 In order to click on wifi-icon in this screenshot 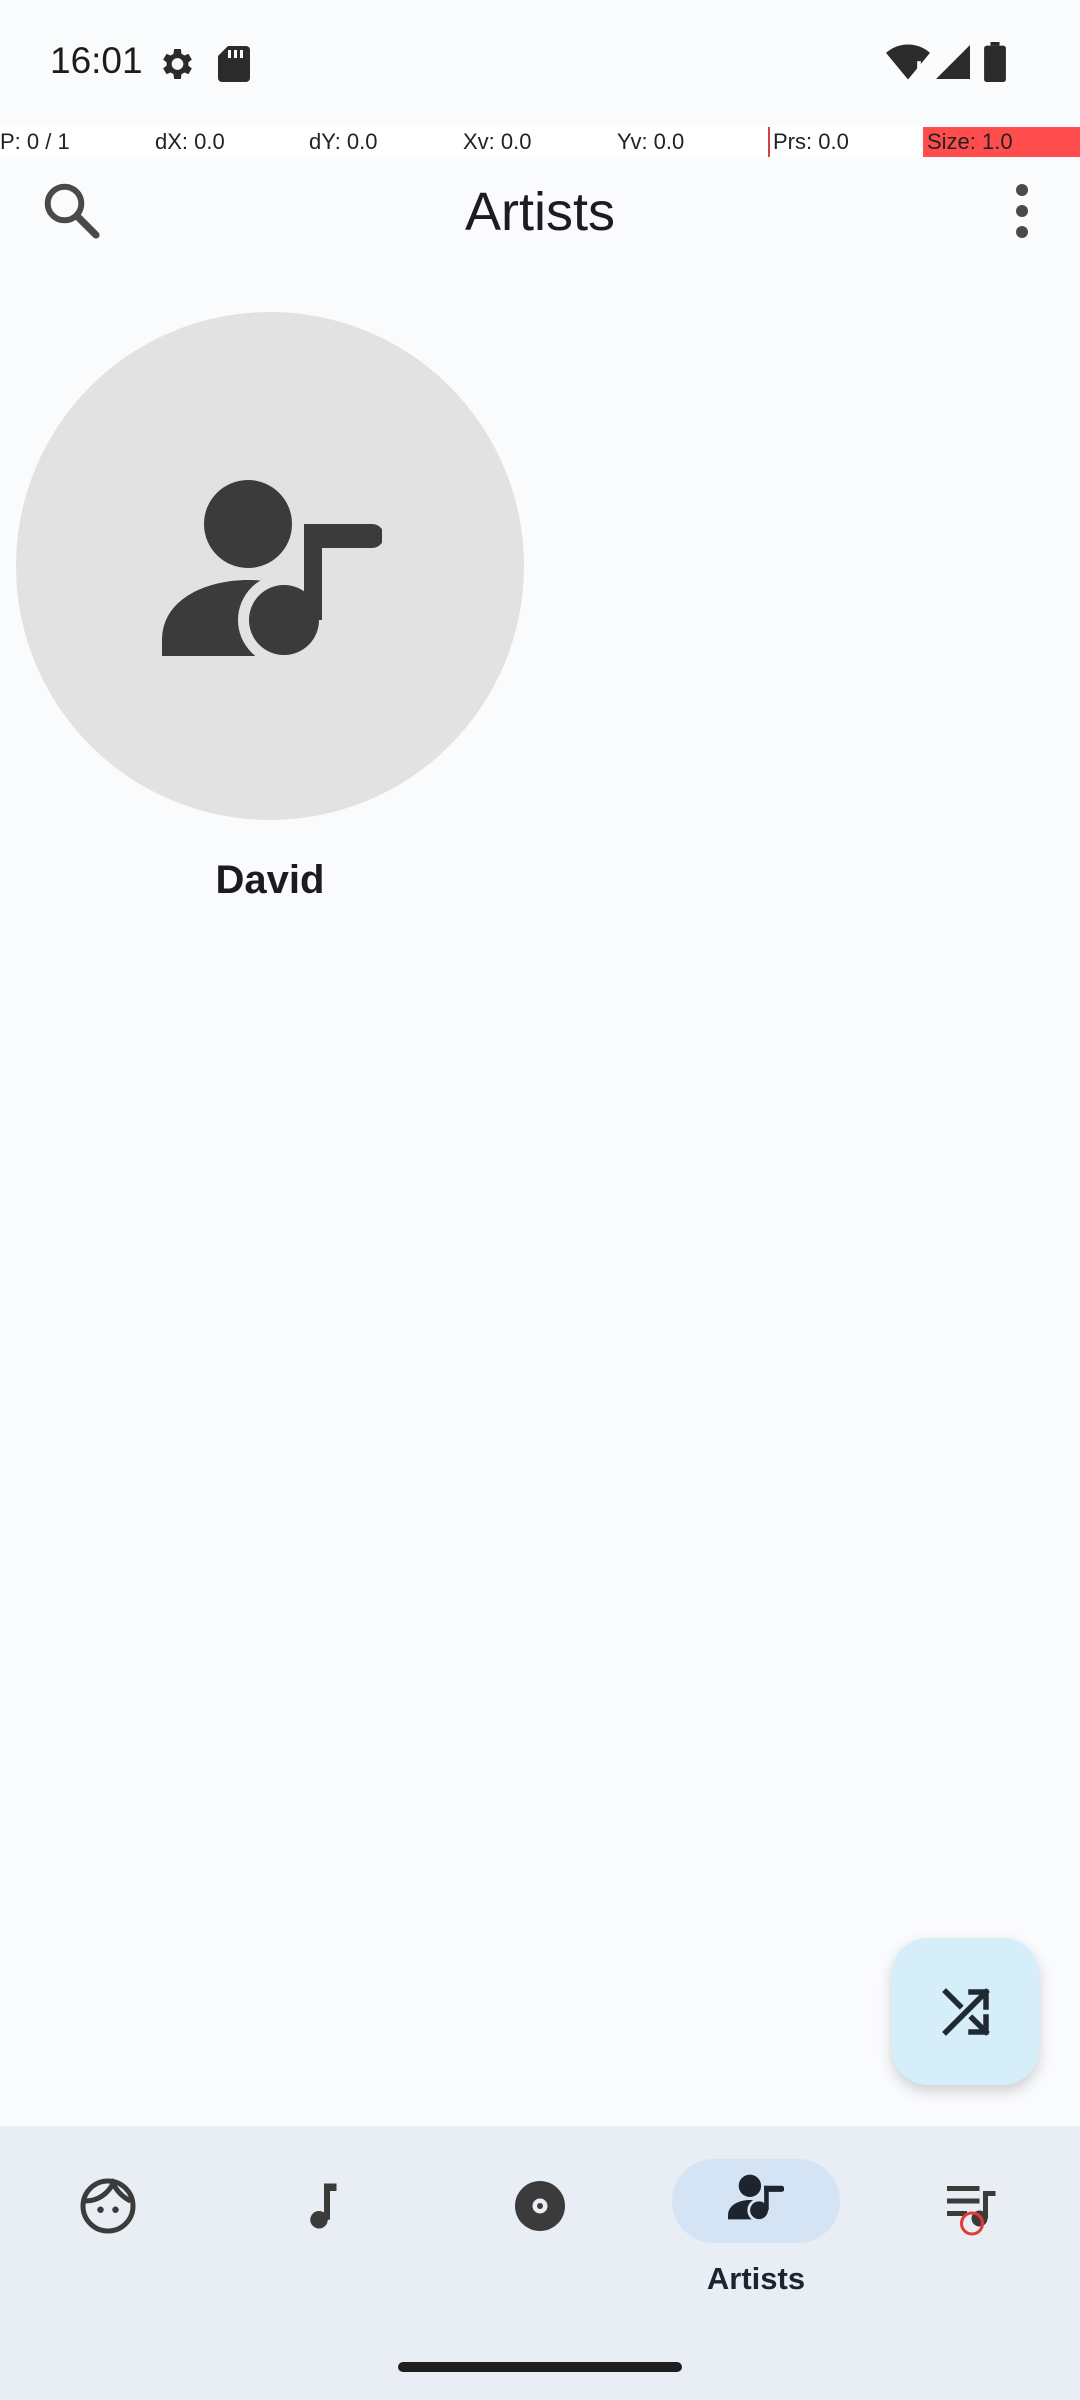, I will do `click(908, 65)`.